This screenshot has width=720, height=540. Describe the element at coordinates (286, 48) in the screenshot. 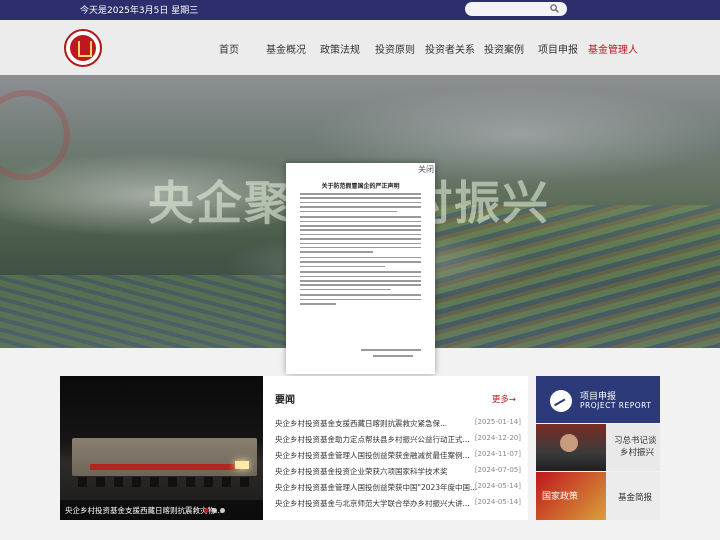

I see `nav-item-fund-overview: 基金概况` at that location.